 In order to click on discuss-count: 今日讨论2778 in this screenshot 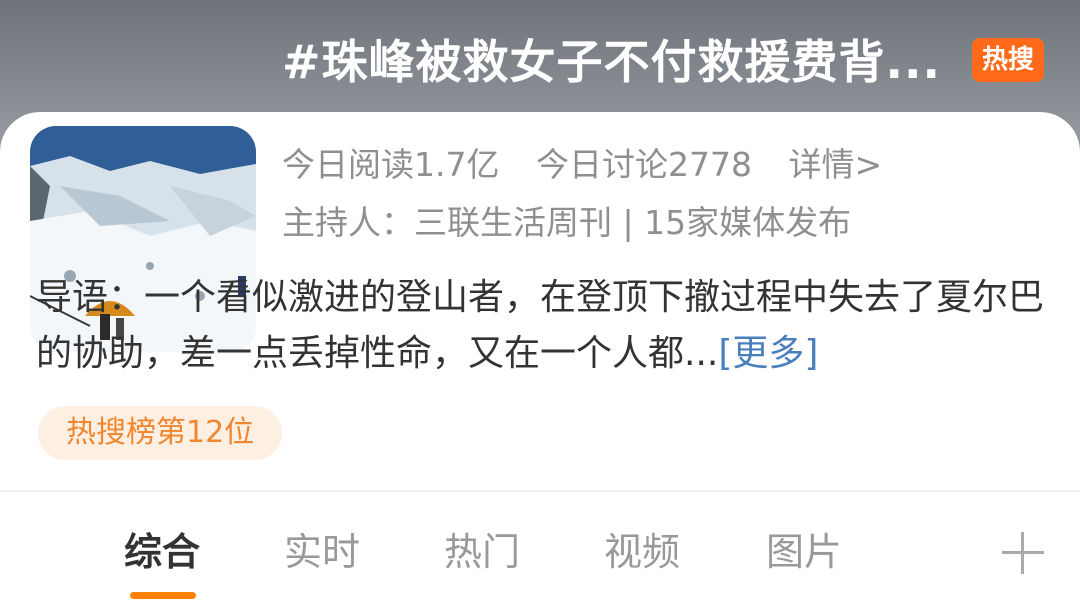, I will do `click(643, 164)`.